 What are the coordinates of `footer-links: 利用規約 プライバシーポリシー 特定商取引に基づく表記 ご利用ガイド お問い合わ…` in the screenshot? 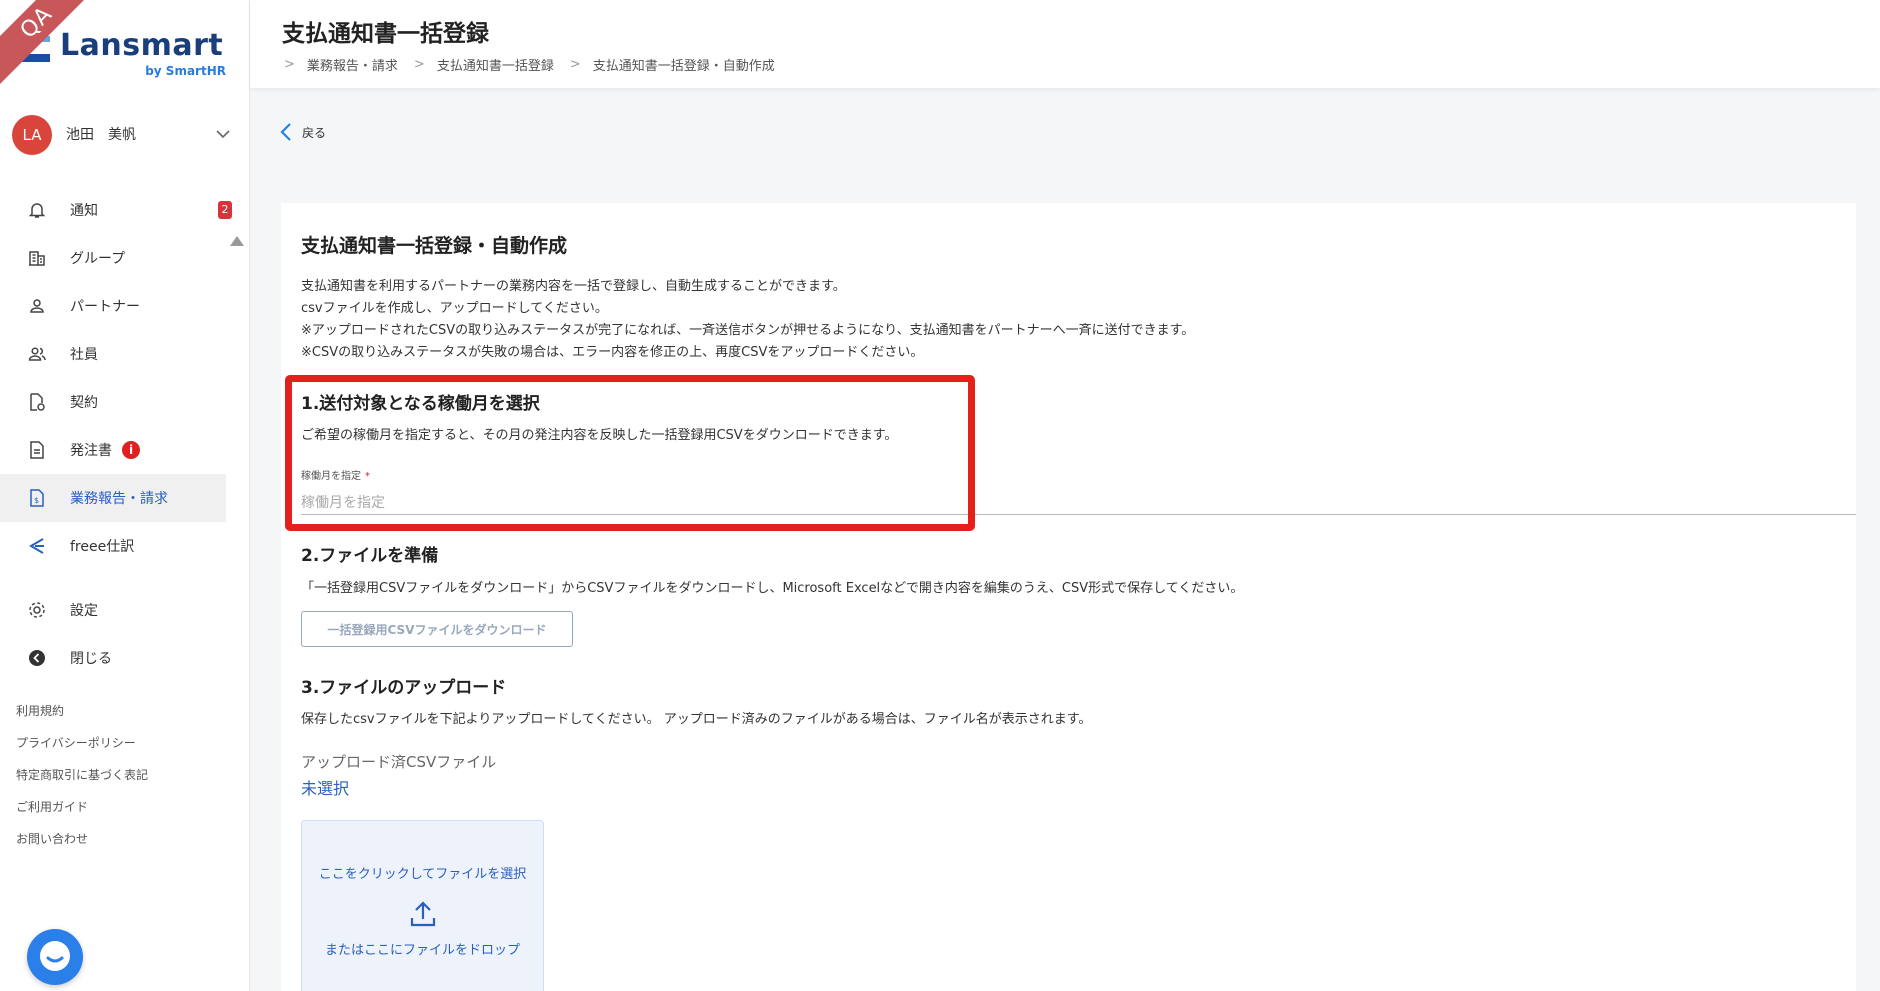 It's located at (82, 782).